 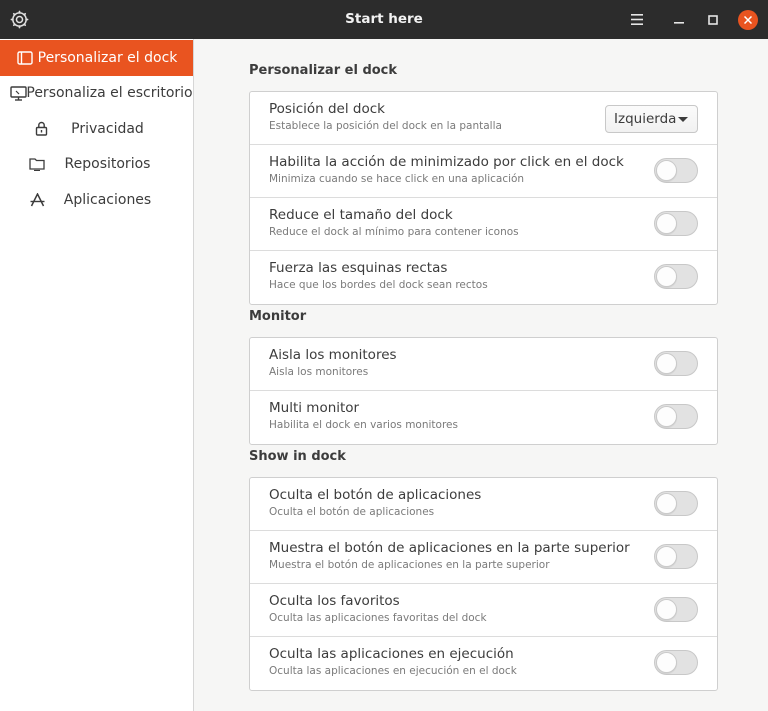 I want to click on window-title: Start here, so click(x=384, y=19).